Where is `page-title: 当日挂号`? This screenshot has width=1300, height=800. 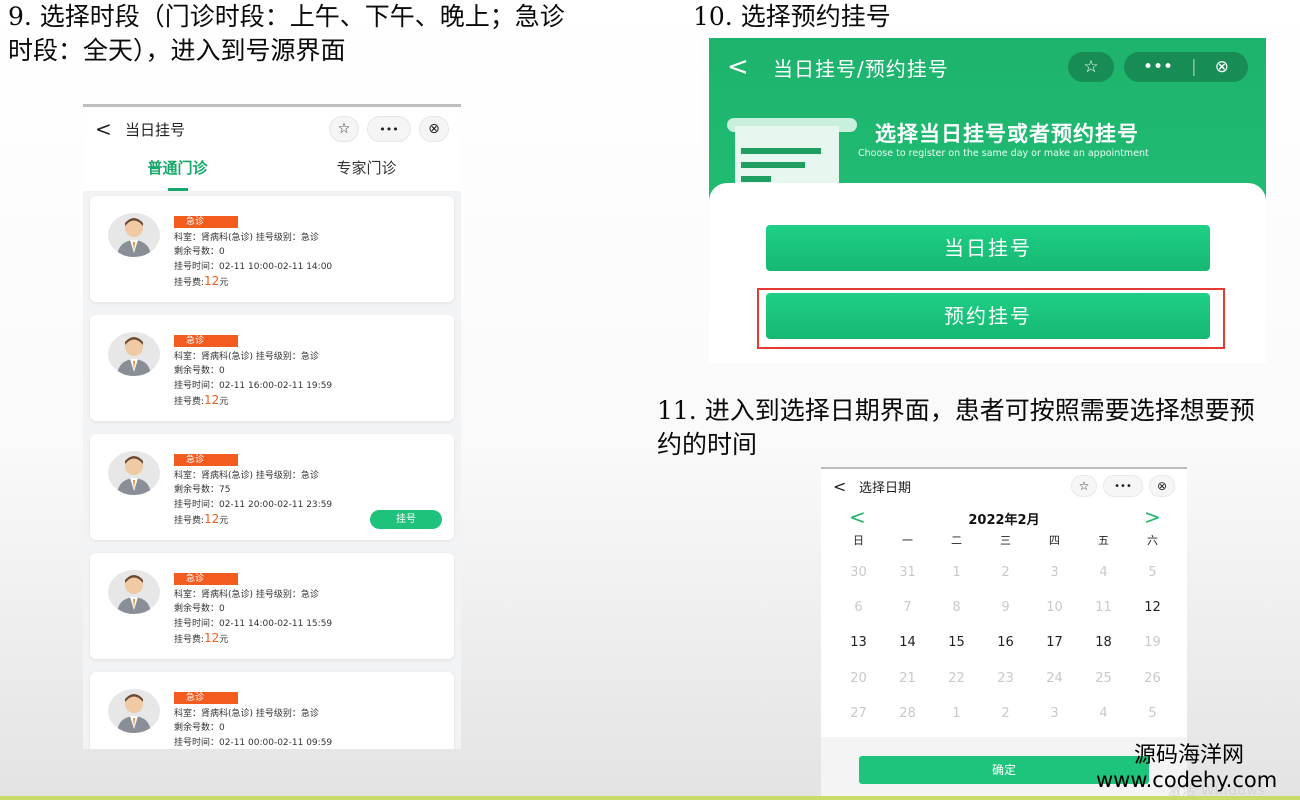 page-title: 当日挂号 is located at coordinates (155, 129).